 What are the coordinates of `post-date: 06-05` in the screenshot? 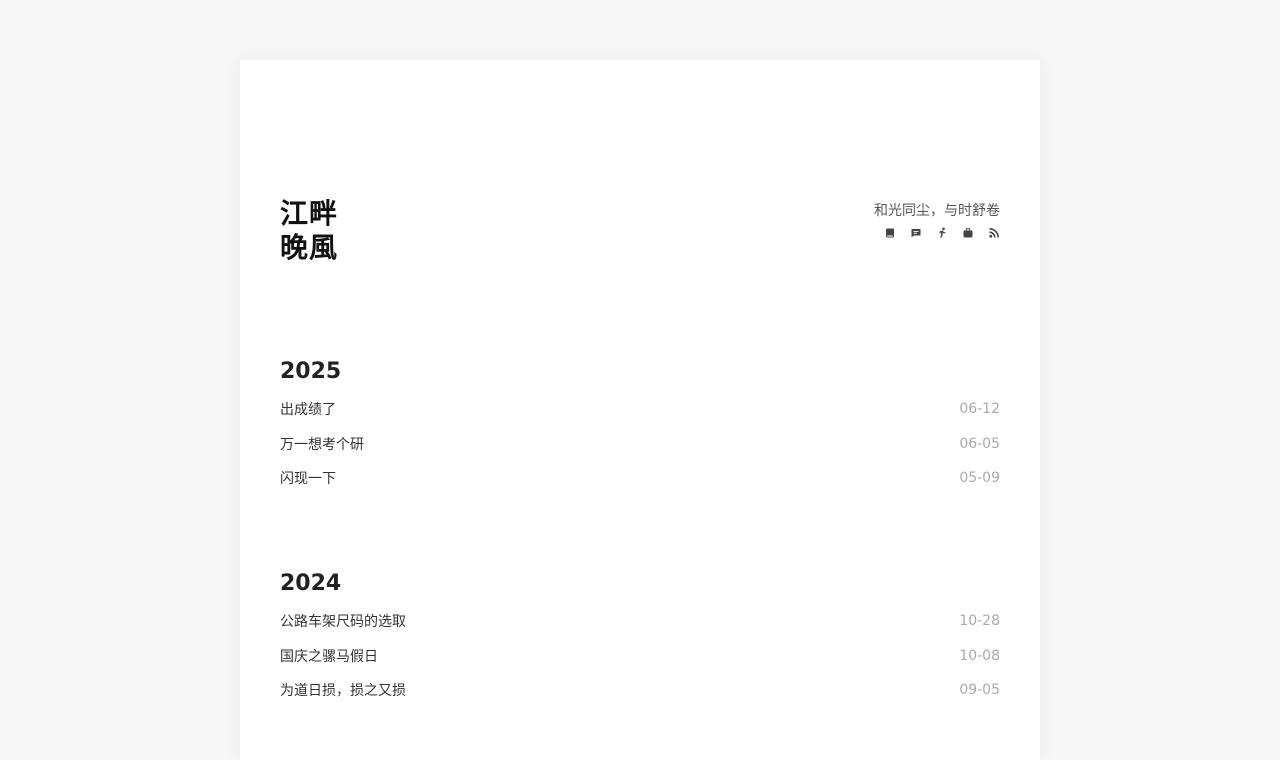 It's located at (979, 443).